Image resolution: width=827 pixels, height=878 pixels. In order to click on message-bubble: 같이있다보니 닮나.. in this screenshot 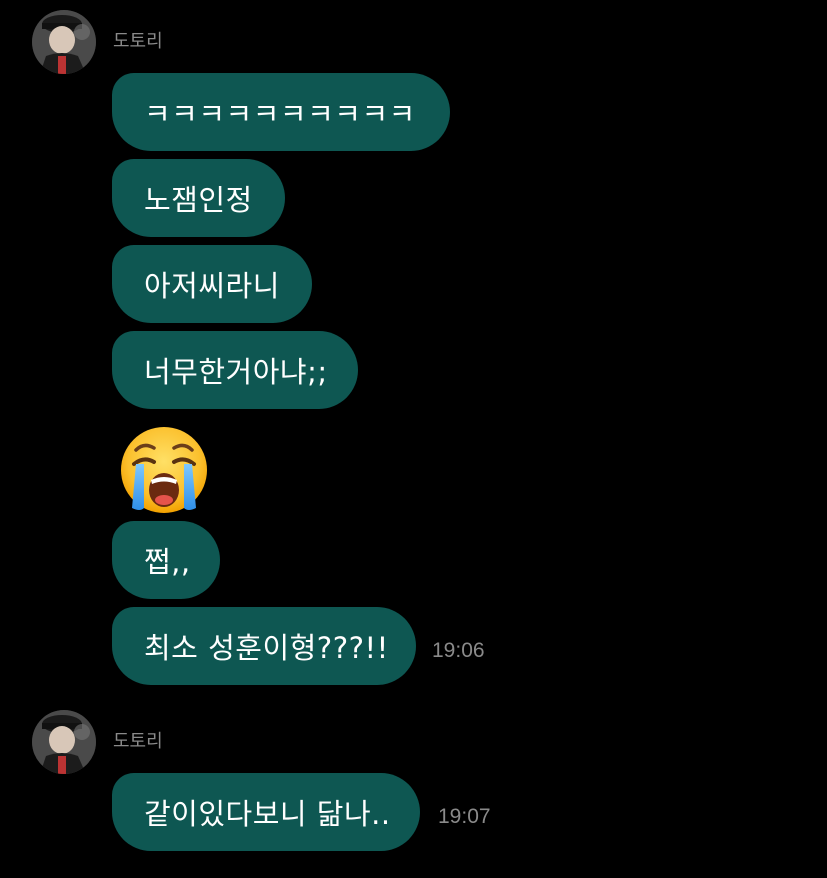, I will do `click(266, 812)`.